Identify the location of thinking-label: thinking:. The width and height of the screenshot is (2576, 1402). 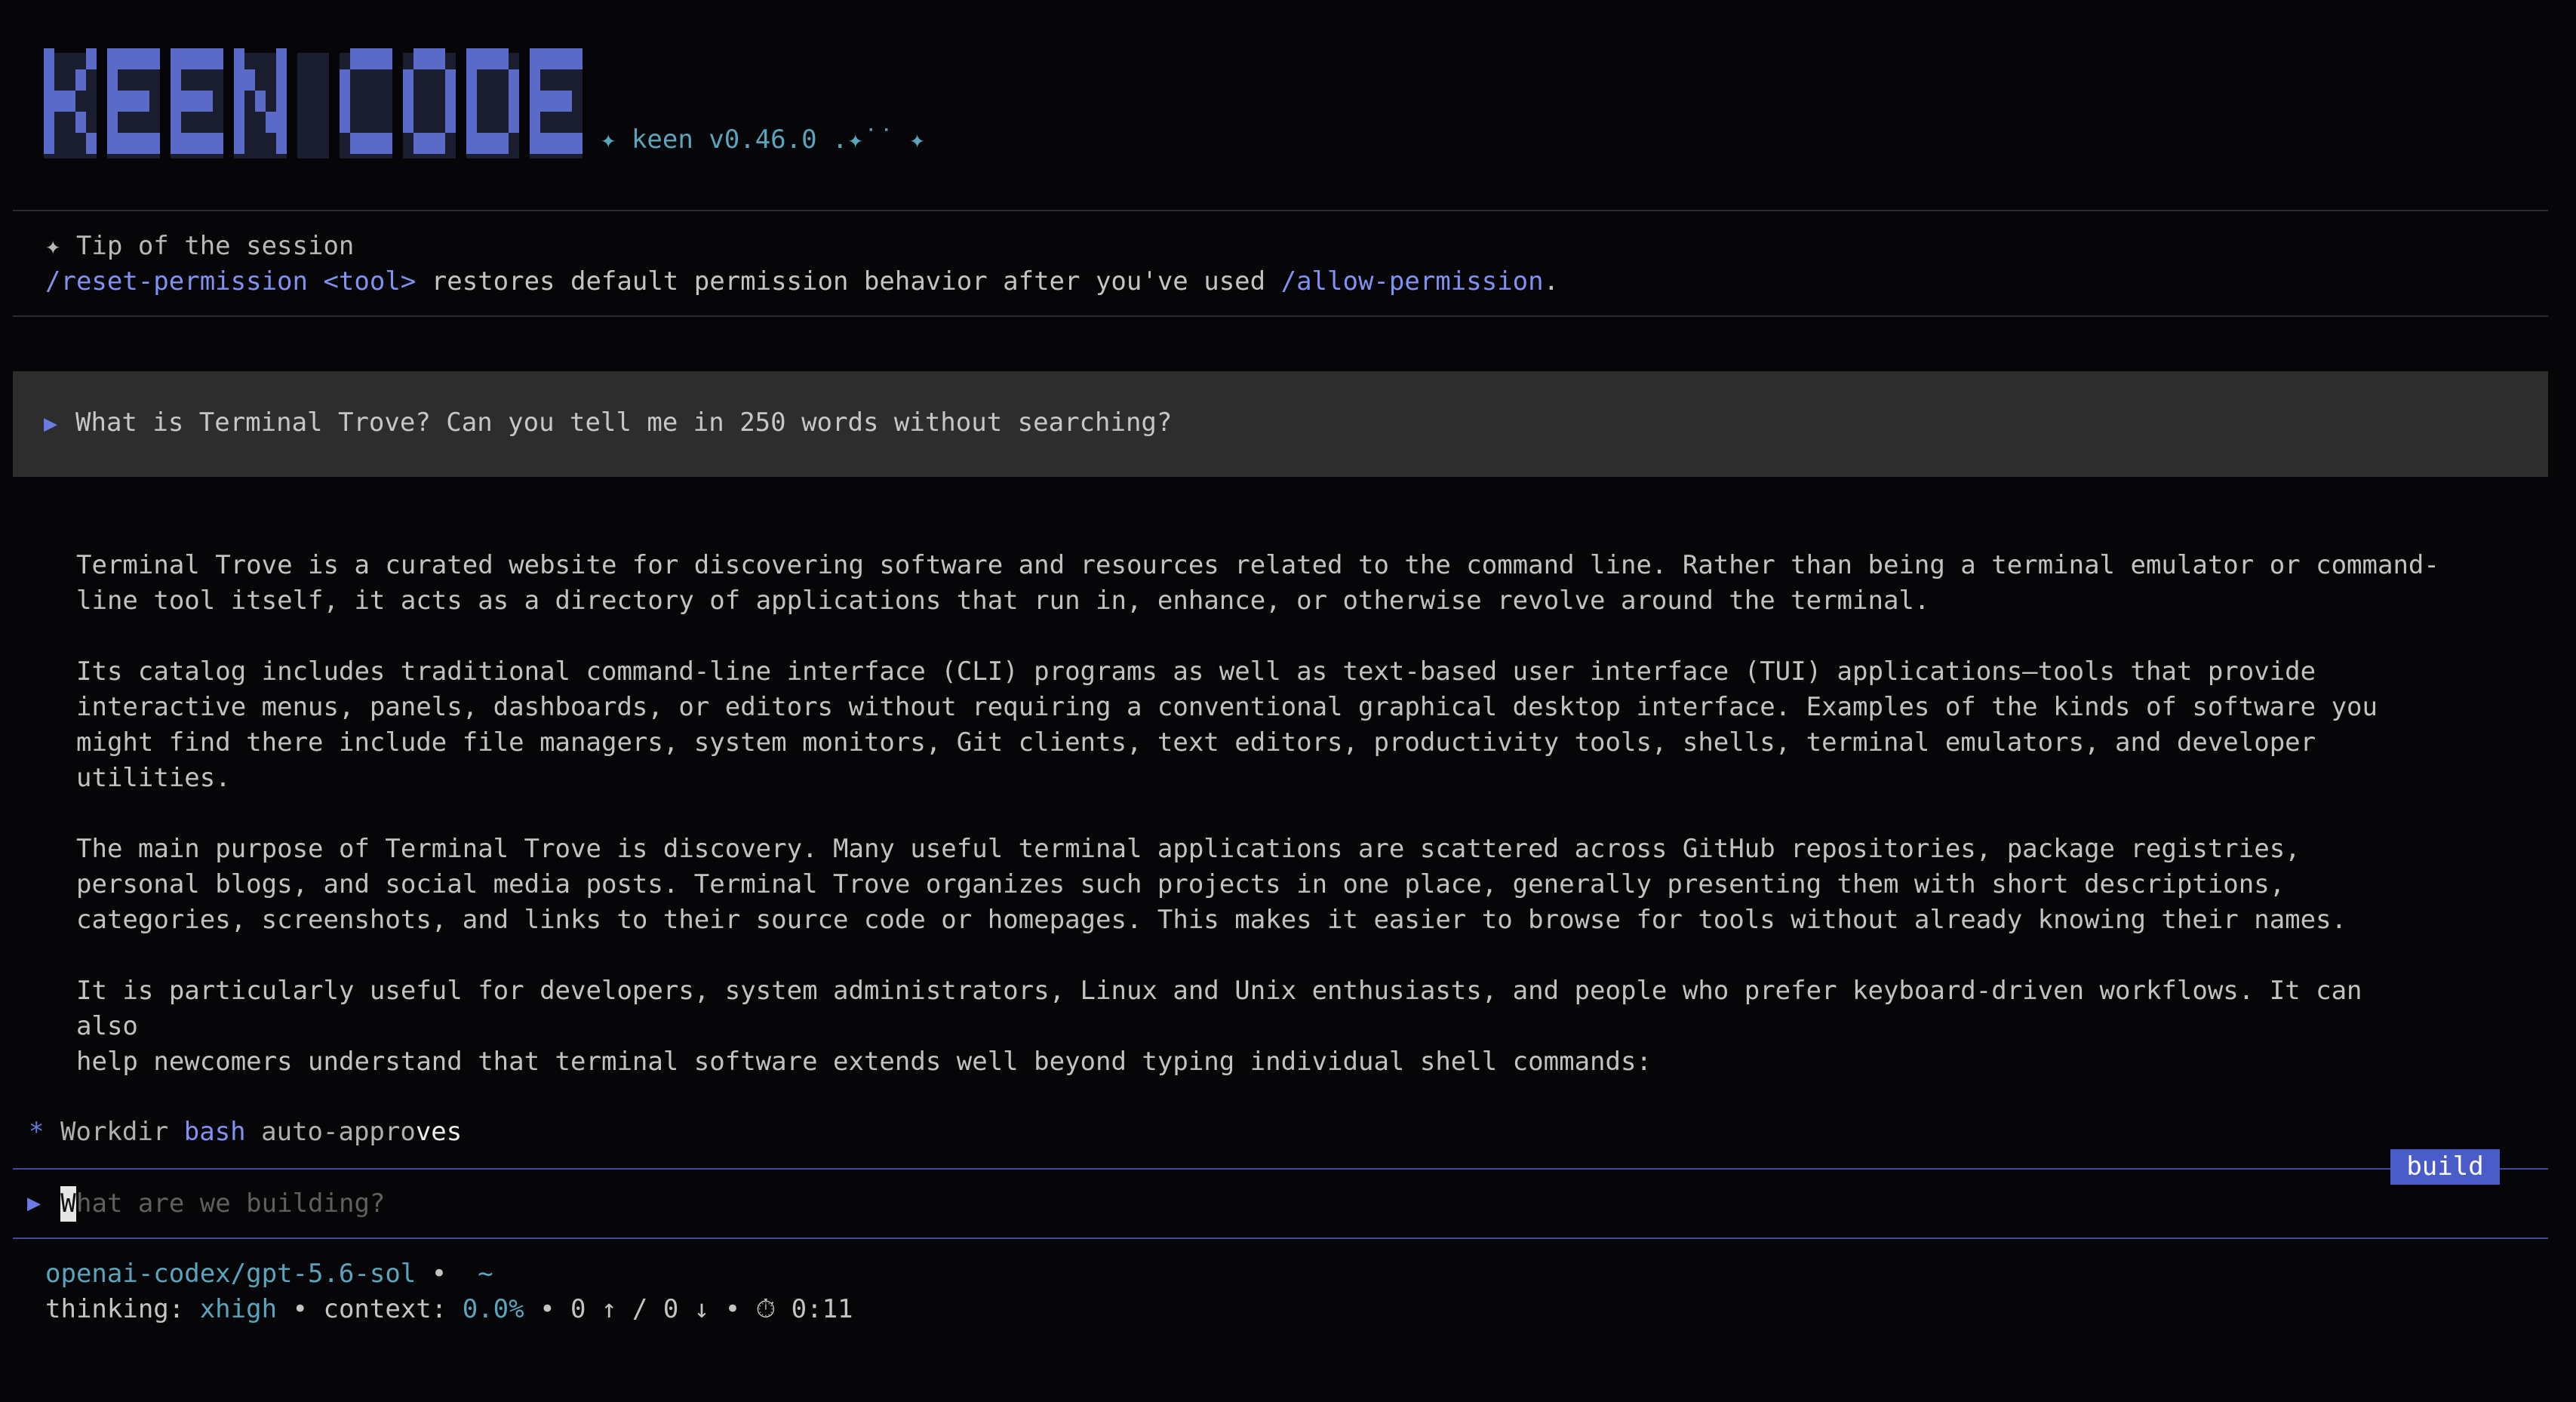
(122, 1309).